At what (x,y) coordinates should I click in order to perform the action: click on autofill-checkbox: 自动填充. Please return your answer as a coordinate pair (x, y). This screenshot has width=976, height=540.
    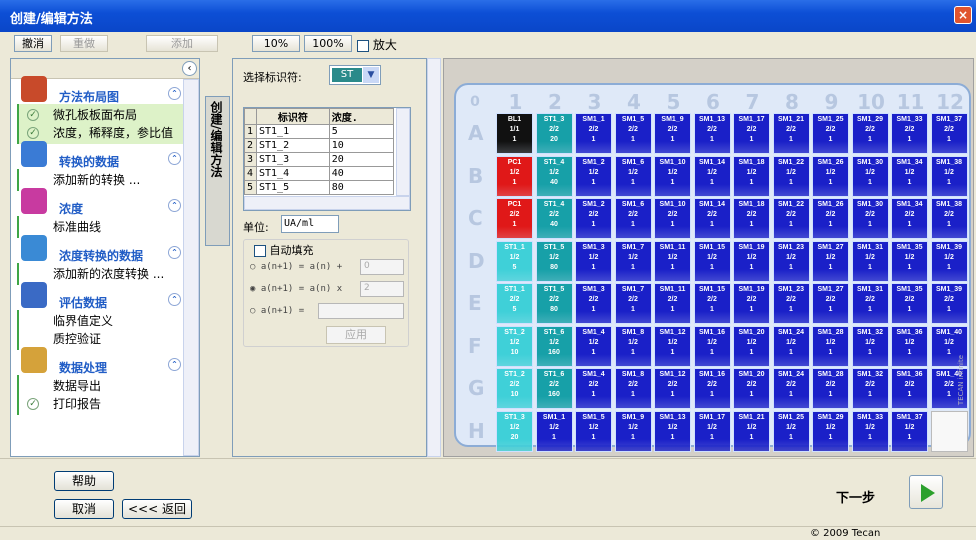
    Looking at the image, I should click on (284, 250).